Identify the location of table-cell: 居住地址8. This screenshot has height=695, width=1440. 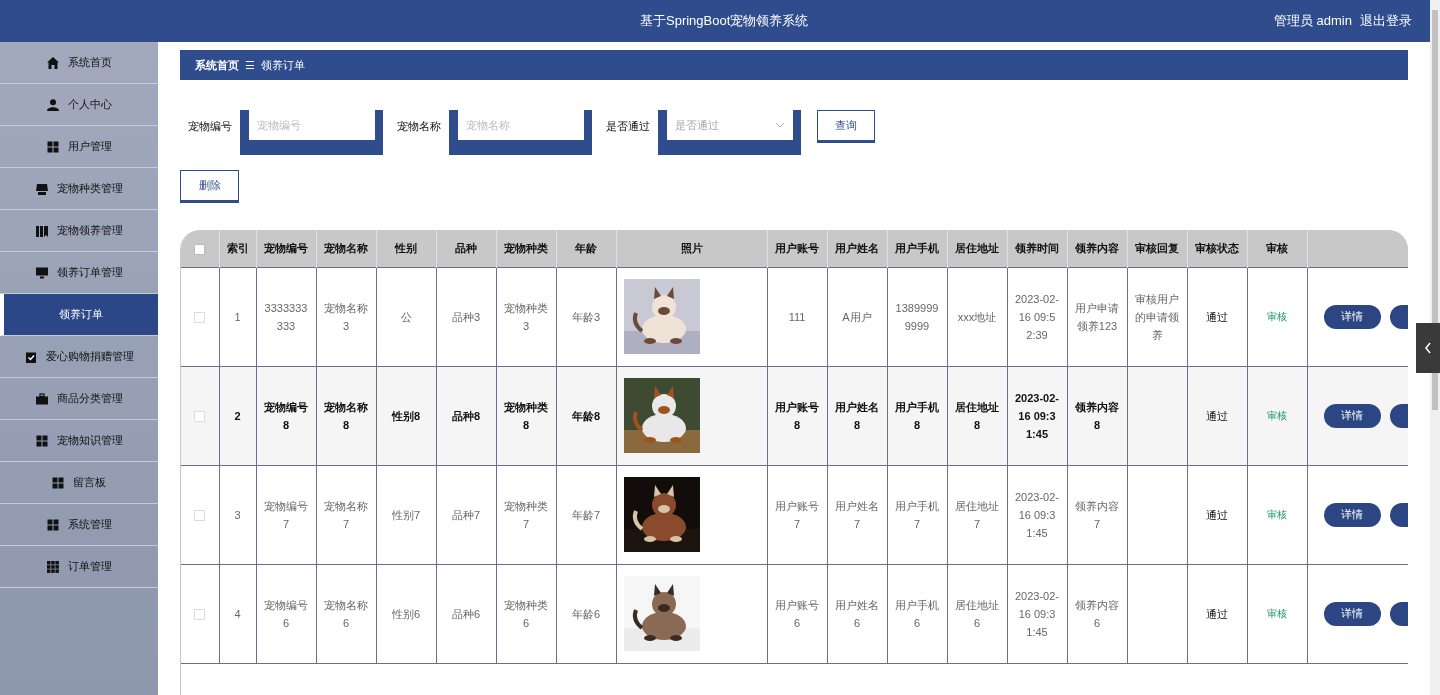
(977, 415).